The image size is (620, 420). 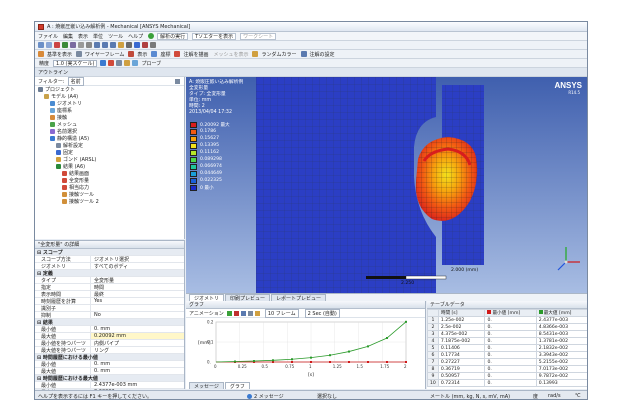 I want to click on wireframe-button: ワイヤーフレーム, so click(x=104, y=54).